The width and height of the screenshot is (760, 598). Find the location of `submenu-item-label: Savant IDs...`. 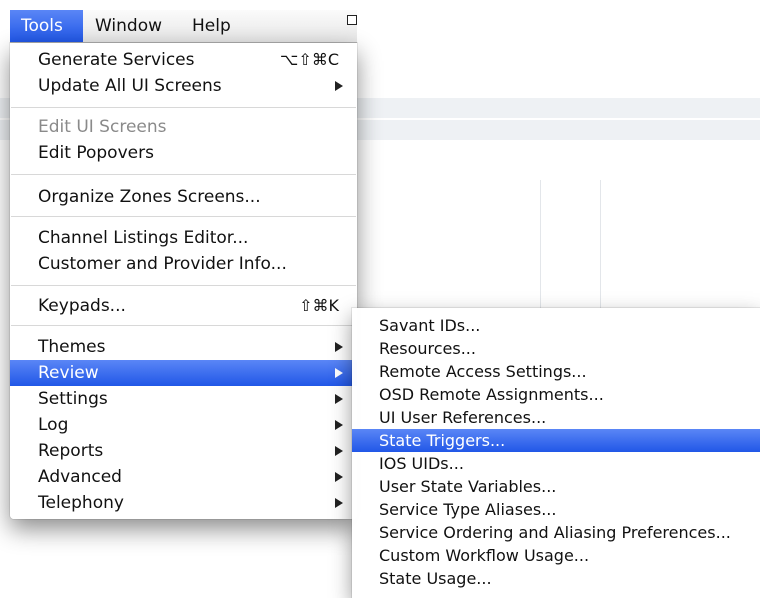

submenu-item-label: Savant IDs... is located at coordinates (430, 325).